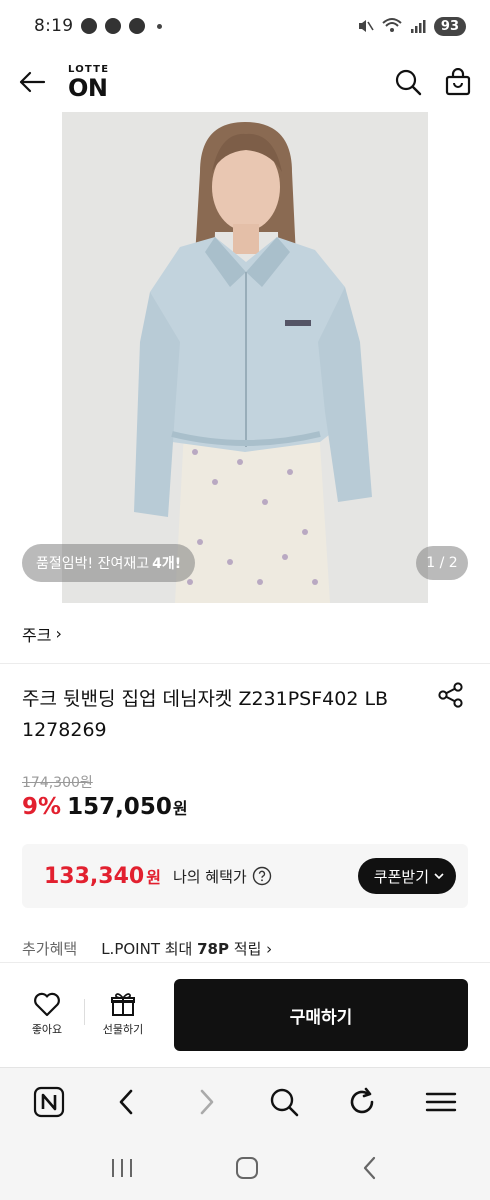  What do you see at coordinates (89, 26) in the screenshot?
I see `notification-icon` at bounding box center [89, 26].